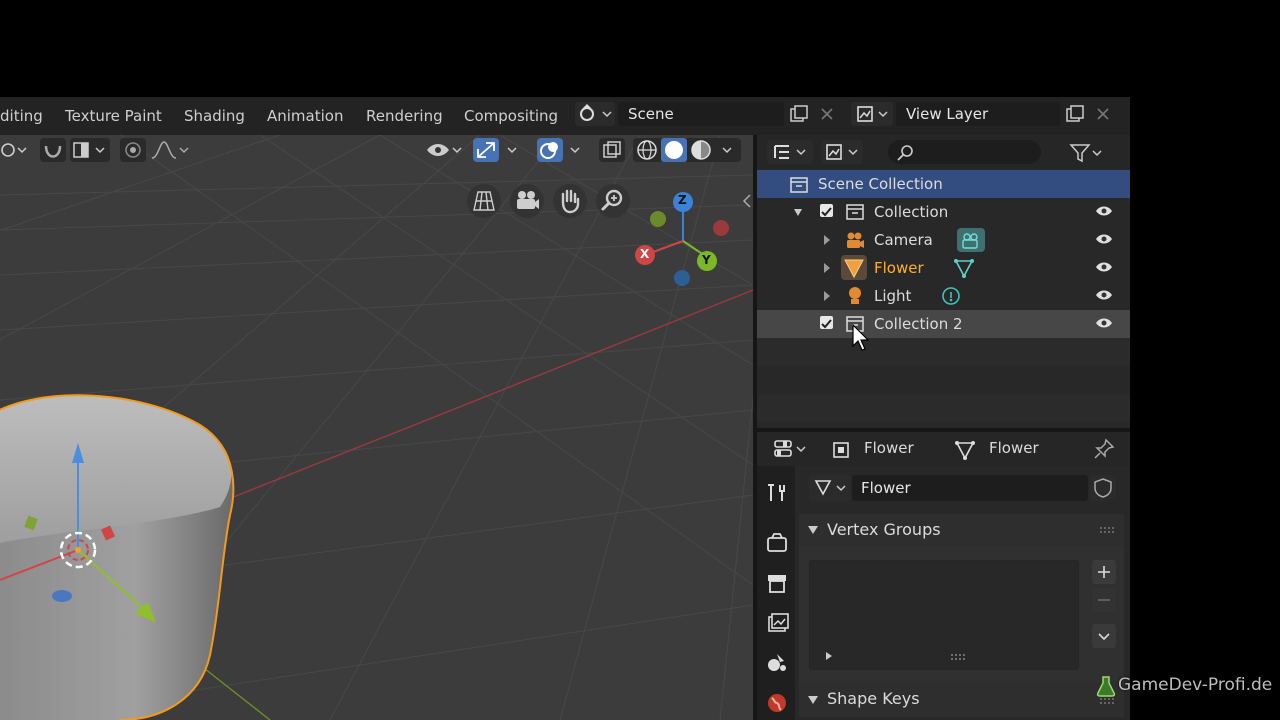  What do you see at coordinates (1104, 636) in the screenshot?
I see `vertex-group-specials-button` at bounding box center [1104, 636].